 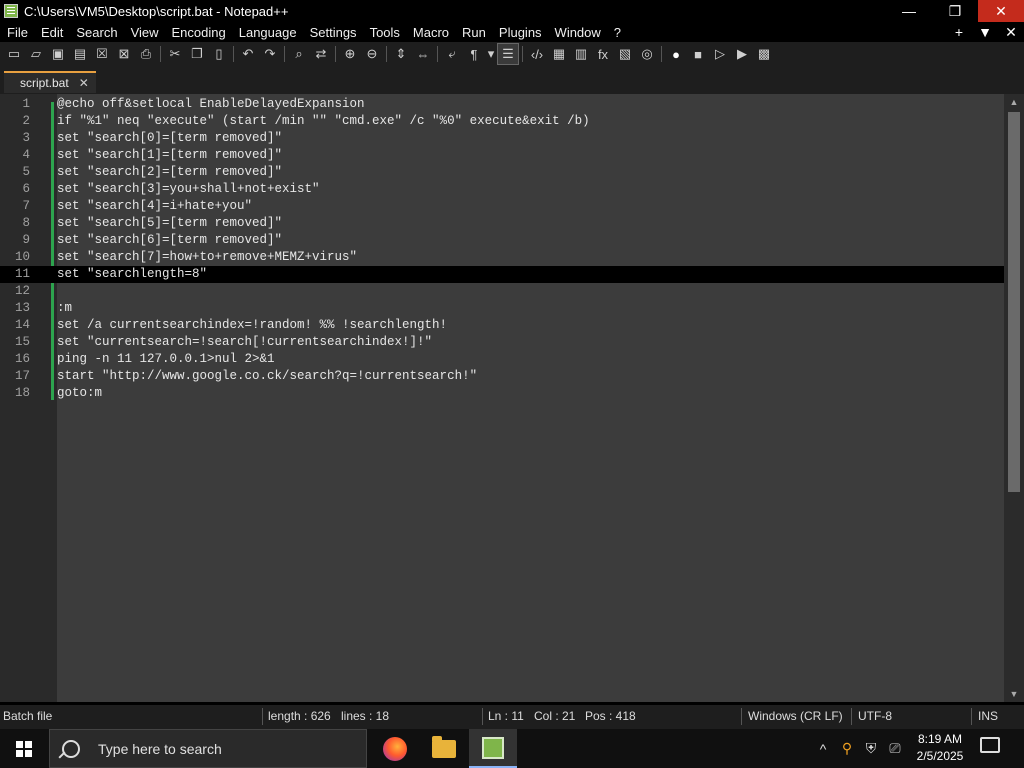 What do you see at coordinates (847, 748) in the screenshot?
I see `tray-app-icon: ⚲` at bounding box center [847, 748].